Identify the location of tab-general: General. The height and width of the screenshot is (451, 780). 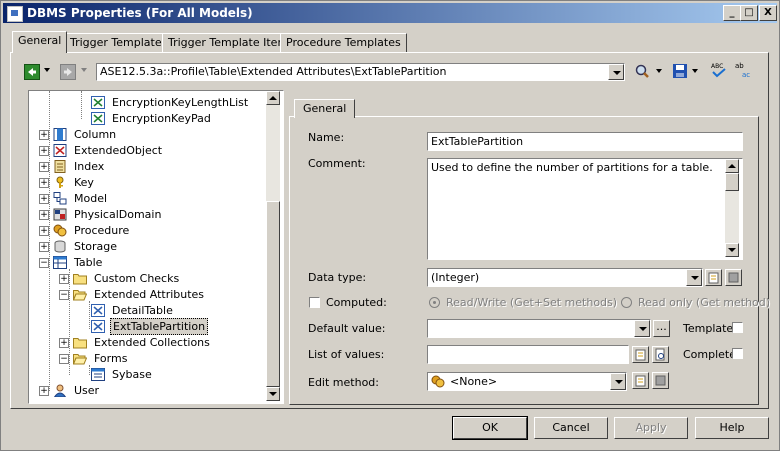
(40, 42).